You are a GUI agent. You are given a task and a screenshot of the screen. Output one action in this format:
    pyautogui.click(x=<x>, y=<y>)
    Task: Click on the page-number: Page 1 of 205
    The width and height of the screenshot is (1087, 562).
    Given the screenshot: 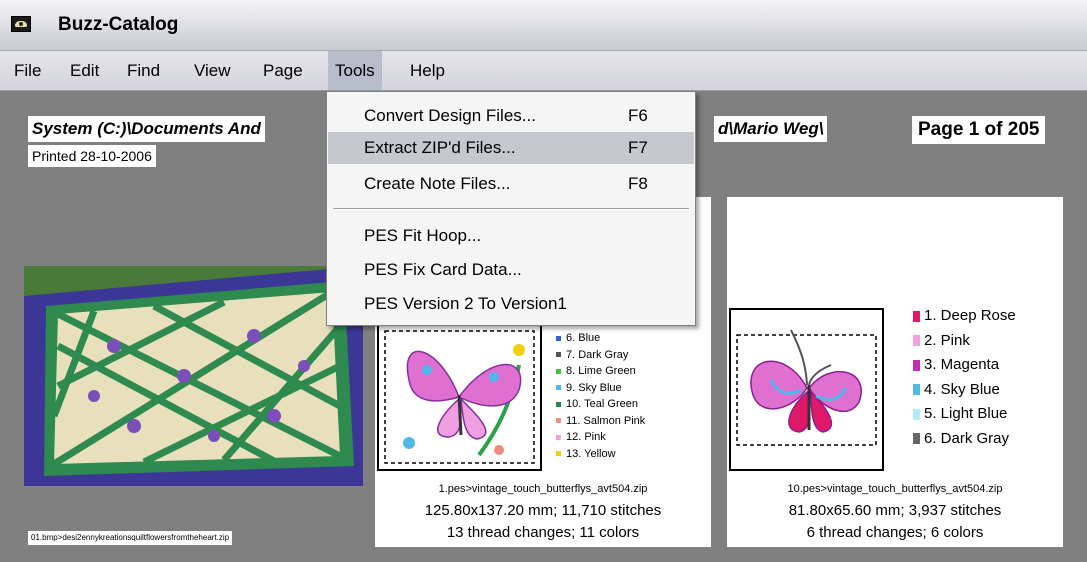 What is the action you would take?
    pyautogui.click(x=979, y=130)
    